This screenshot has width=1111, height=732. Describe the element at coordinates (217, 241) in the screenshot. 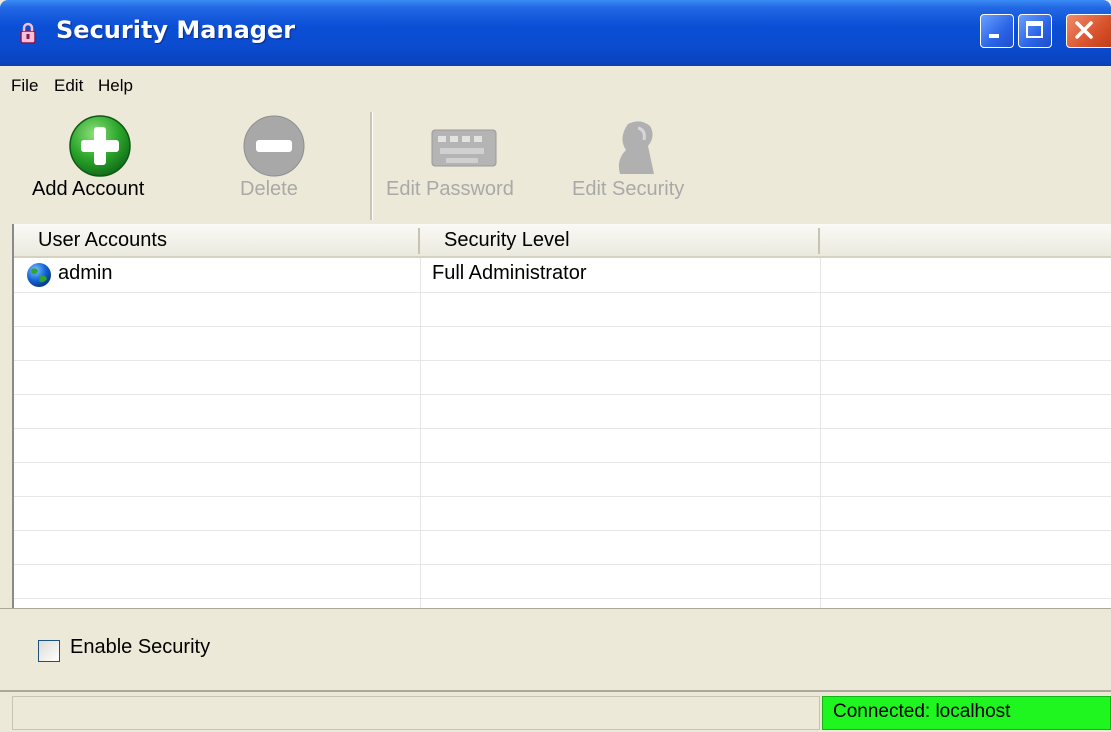

I see `column-header-user-accounts: User Accounts` at that location.